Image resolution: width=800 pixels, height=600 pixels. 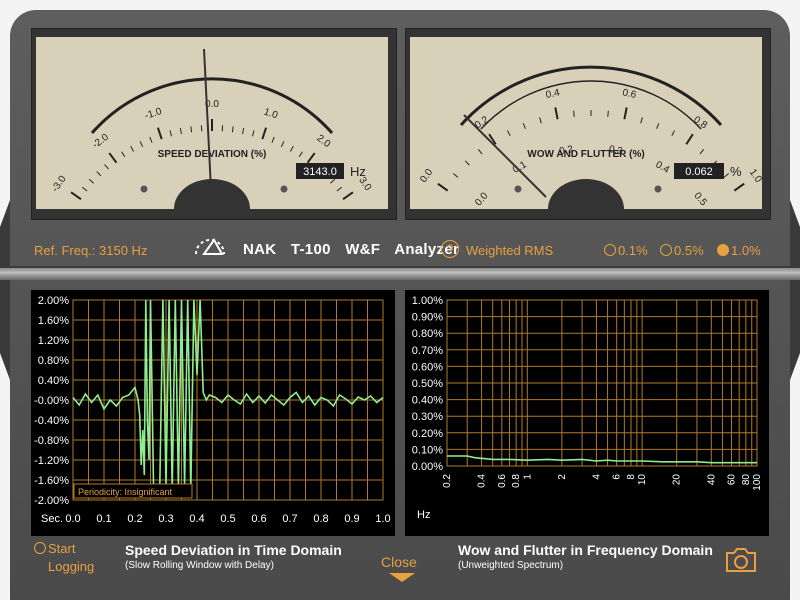 What do you see at coordinates (212, 154) in the screenshot?
I see `speed-meter-label: SPEED DEVIATION (%)` at bounding box center [212, 154].